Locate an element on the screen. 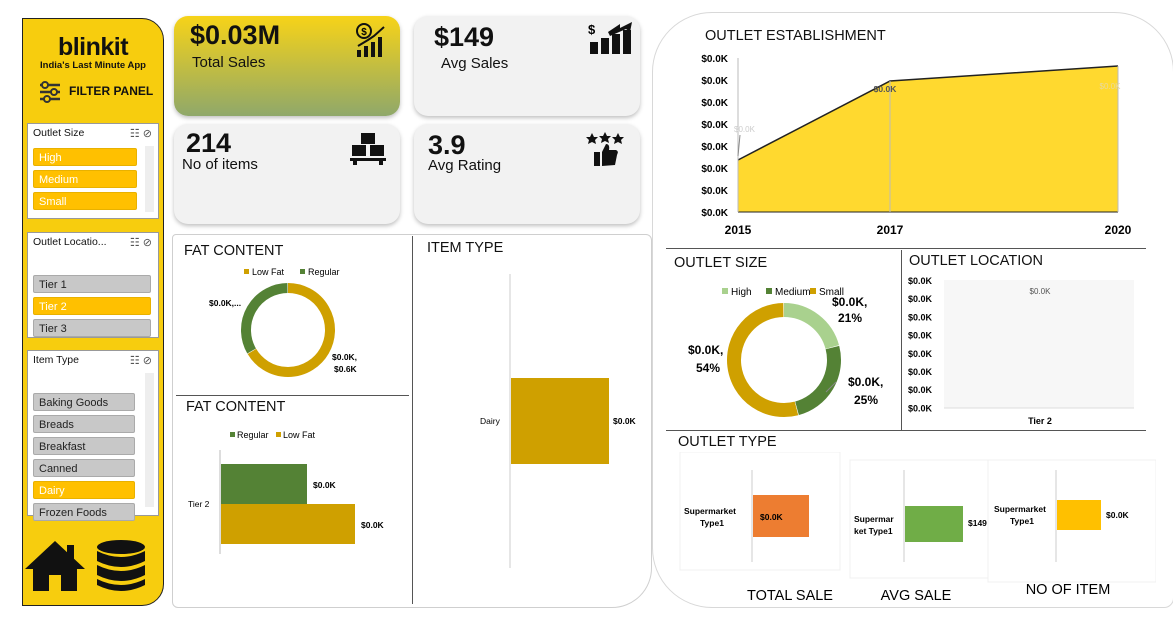  slicer-item: Tier 3 is located at coordinates (92, 328).